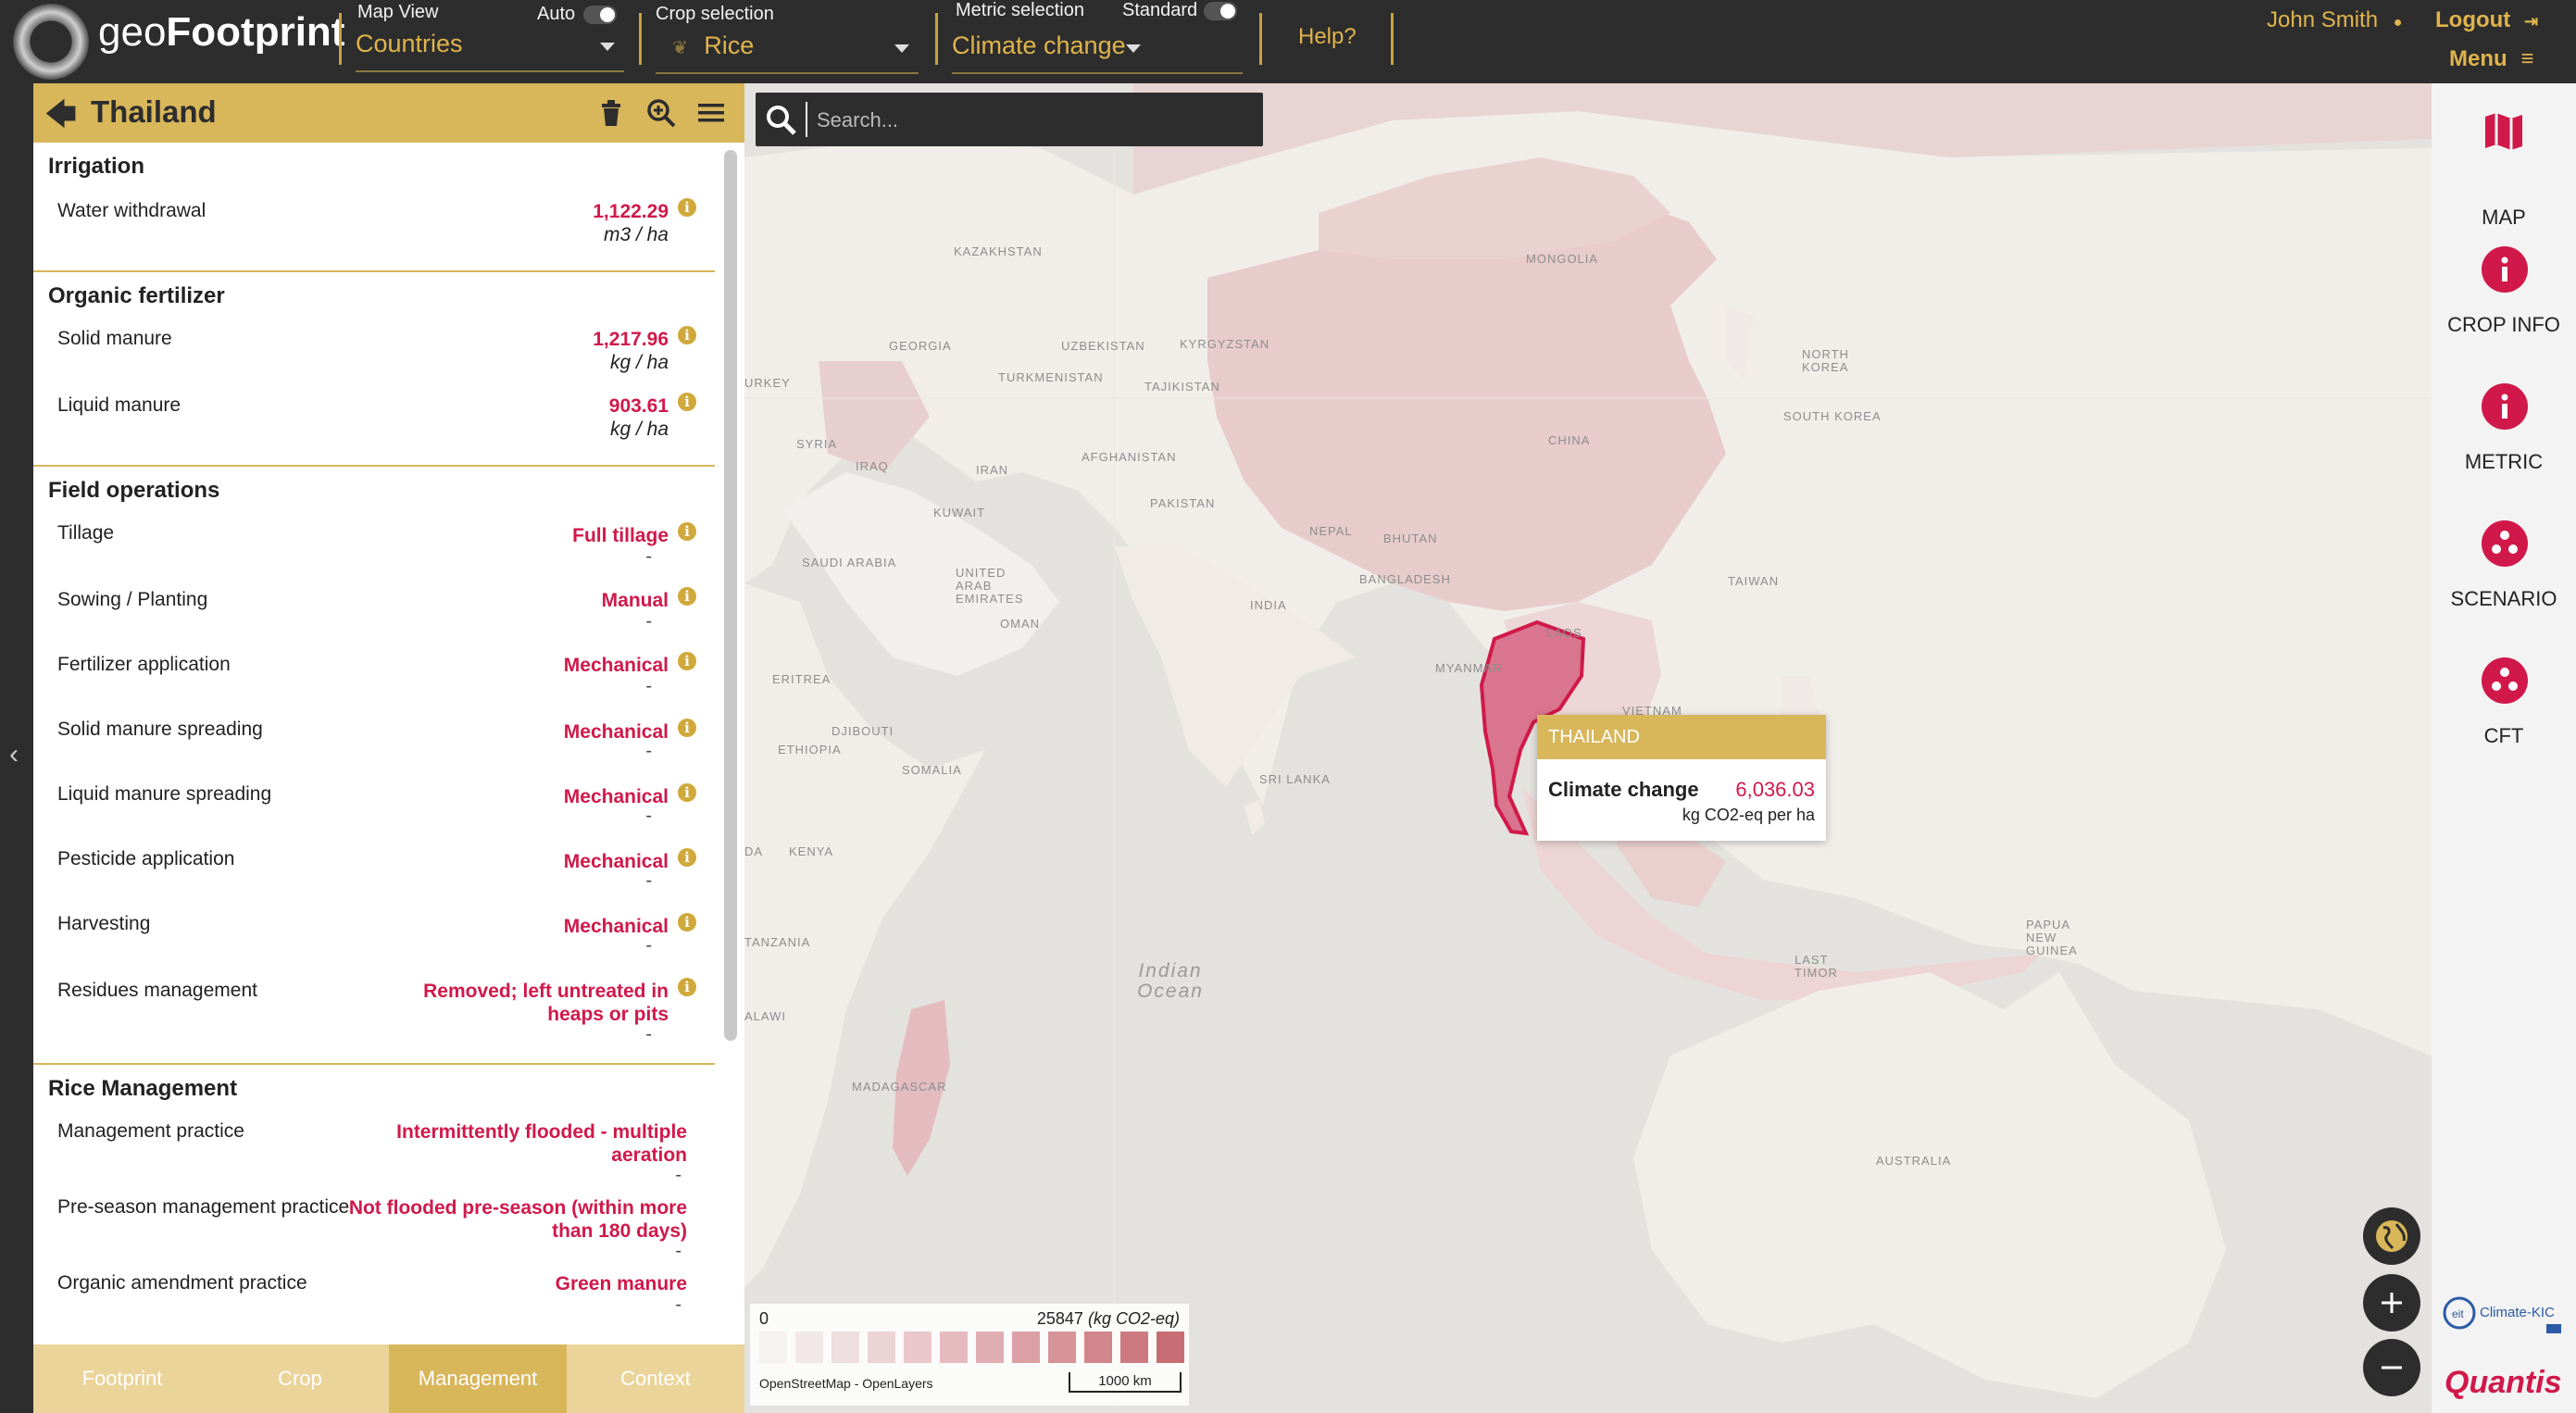 The image size is (2576, 1413). Describe the element at coordinates (51, 42) in the screenshot. I see `geofootprint-logo-icon` at that location.